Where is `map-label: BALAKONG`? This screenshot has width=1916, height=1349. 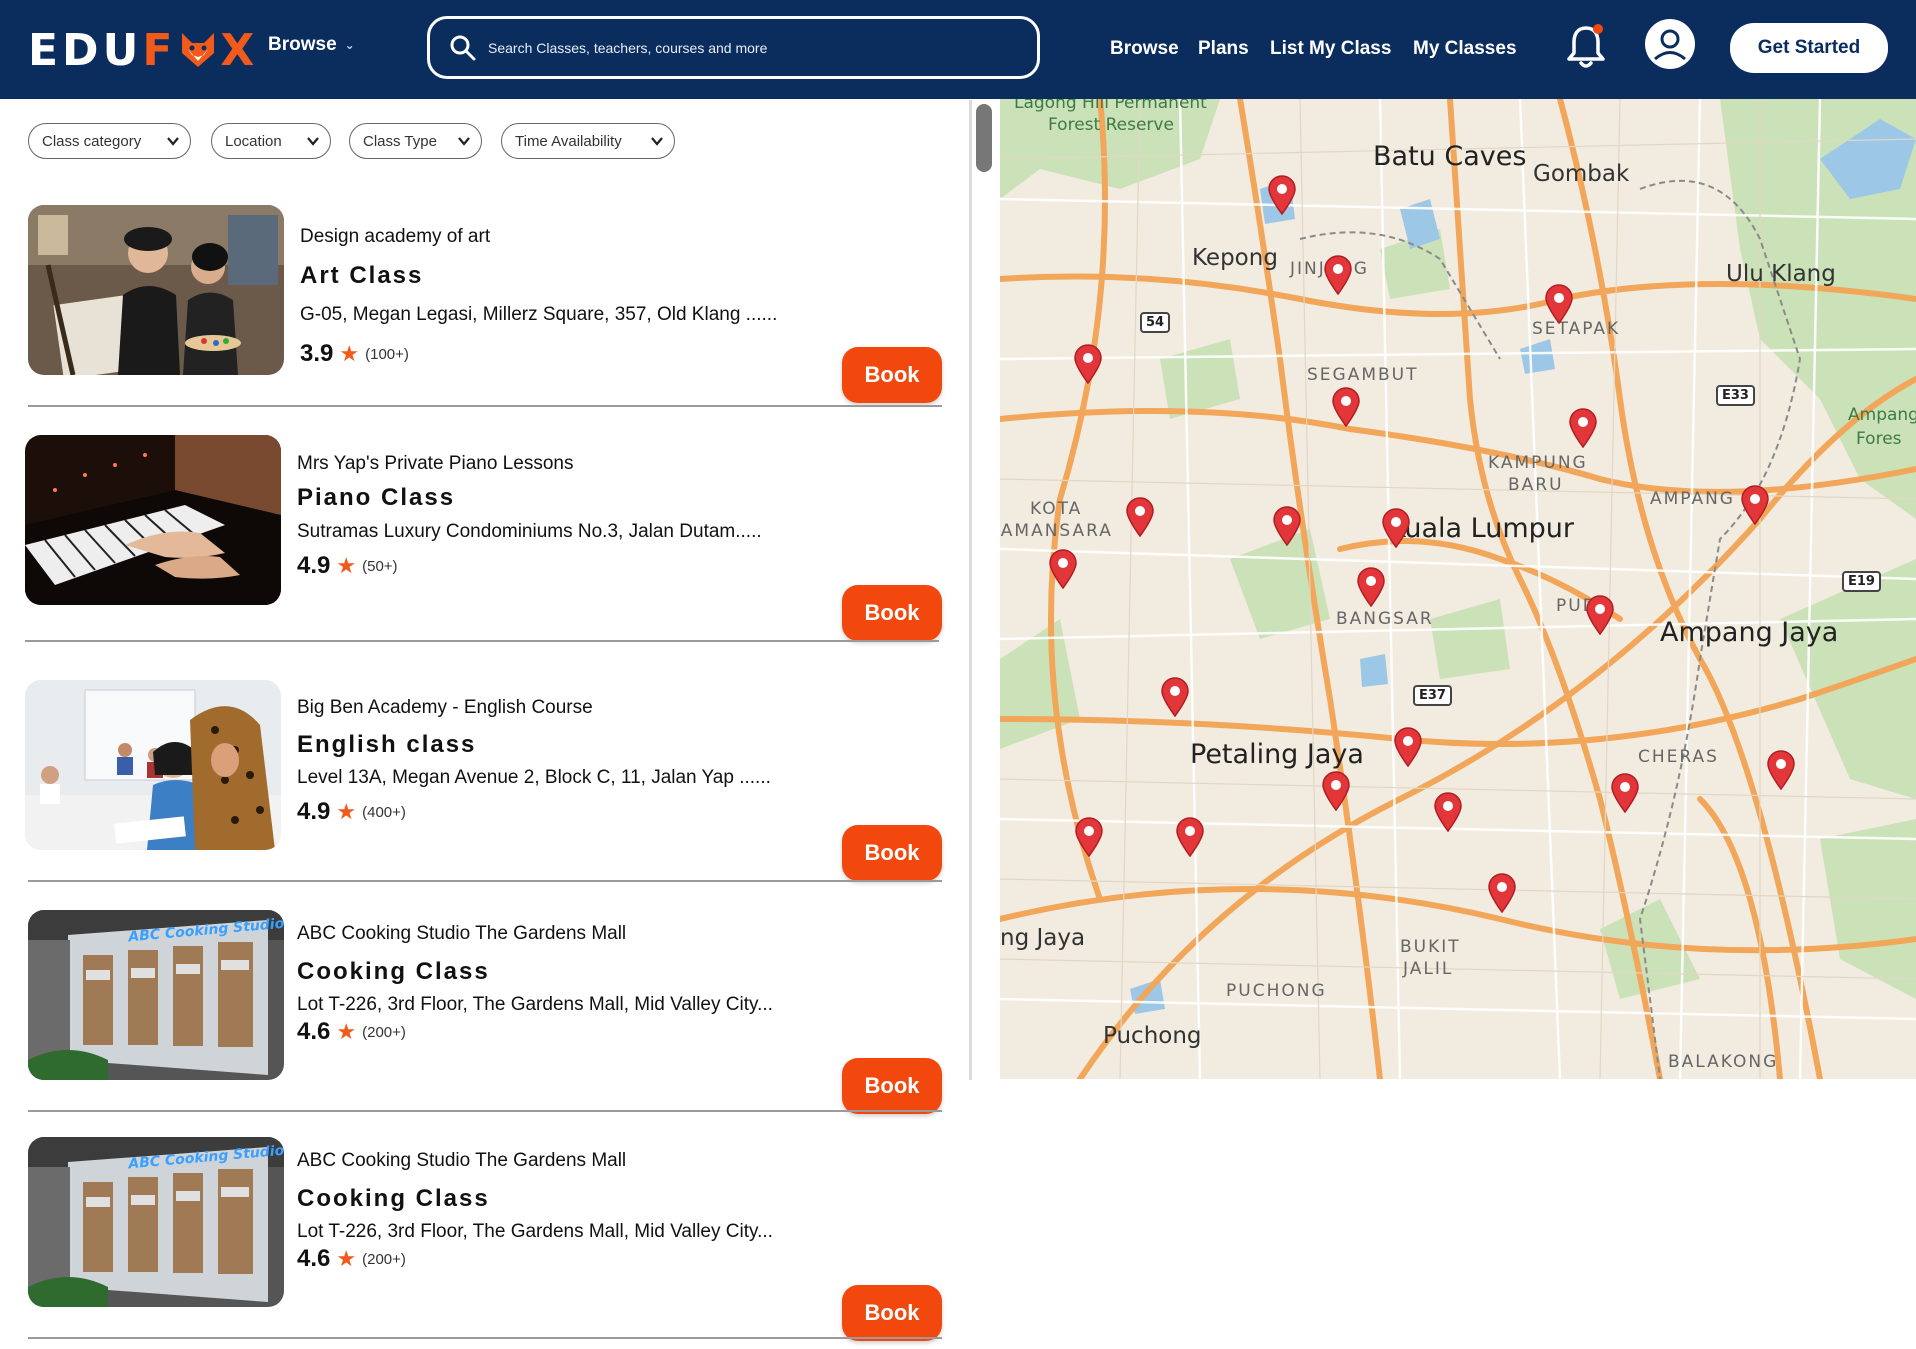 map-label: BALAKONG is located at coordinates (1723, 1062).